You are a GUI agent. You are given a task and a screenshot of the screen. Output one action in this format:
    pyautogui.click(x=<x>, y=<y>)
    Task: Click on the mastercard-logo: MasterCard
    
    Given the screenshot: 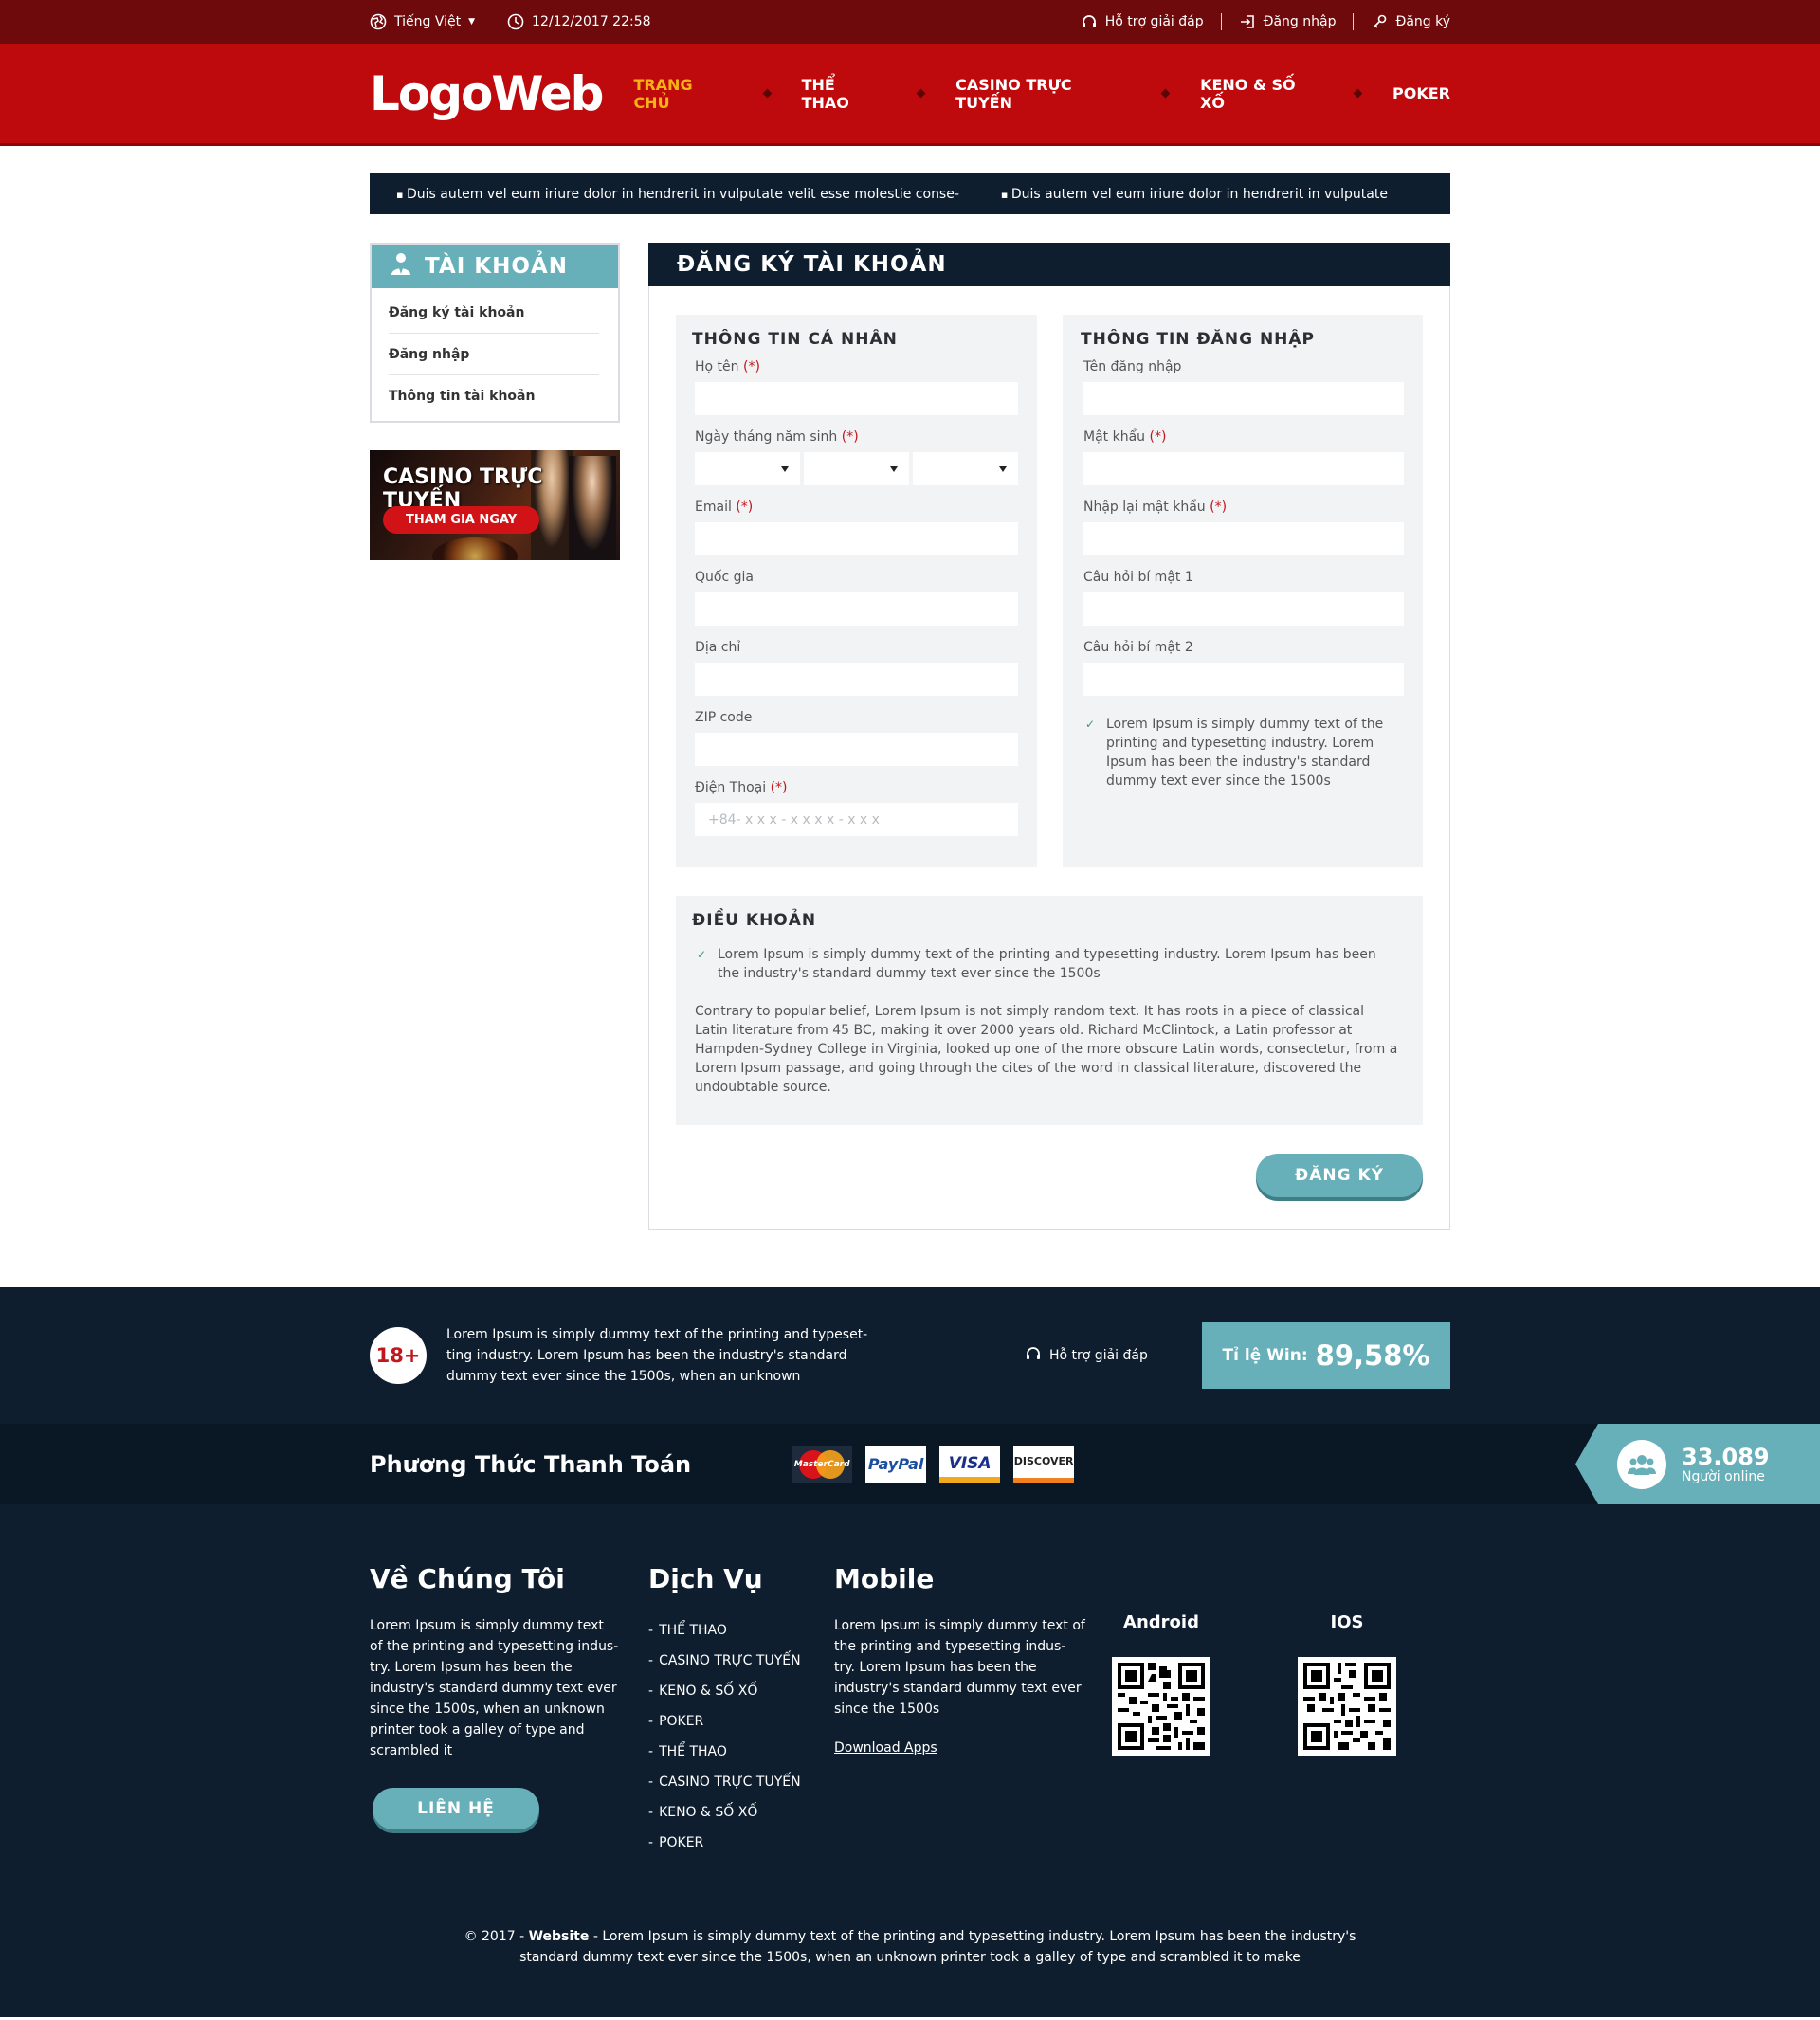 What is the action you would take?
    pyautogui.click(x=822, y=1464)
    